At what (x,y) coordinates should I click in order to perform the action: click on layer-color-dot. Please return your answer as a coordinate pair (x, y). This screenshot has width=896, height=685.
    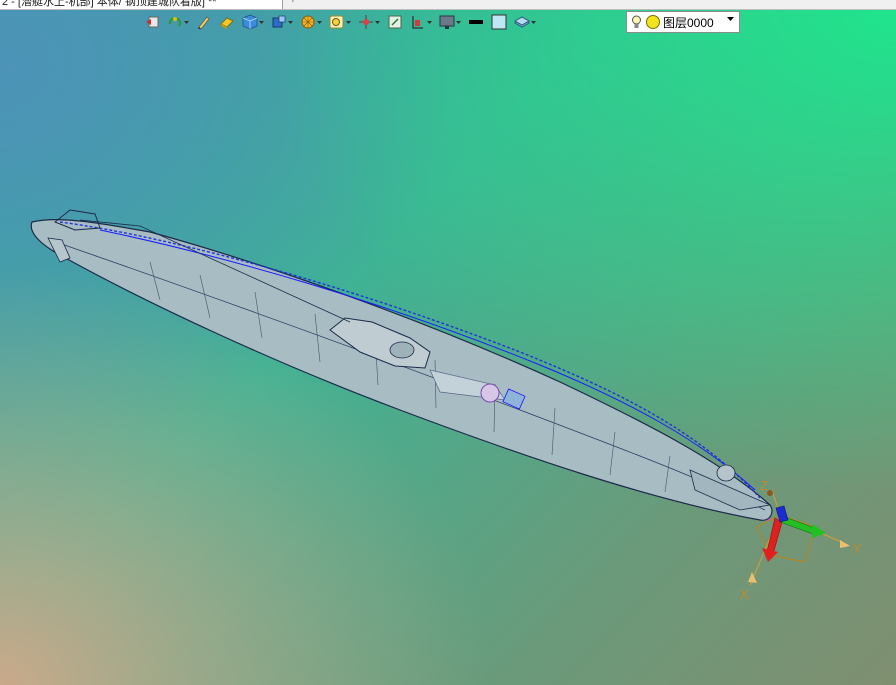
    Looking at the image, I should click on (653, 22).